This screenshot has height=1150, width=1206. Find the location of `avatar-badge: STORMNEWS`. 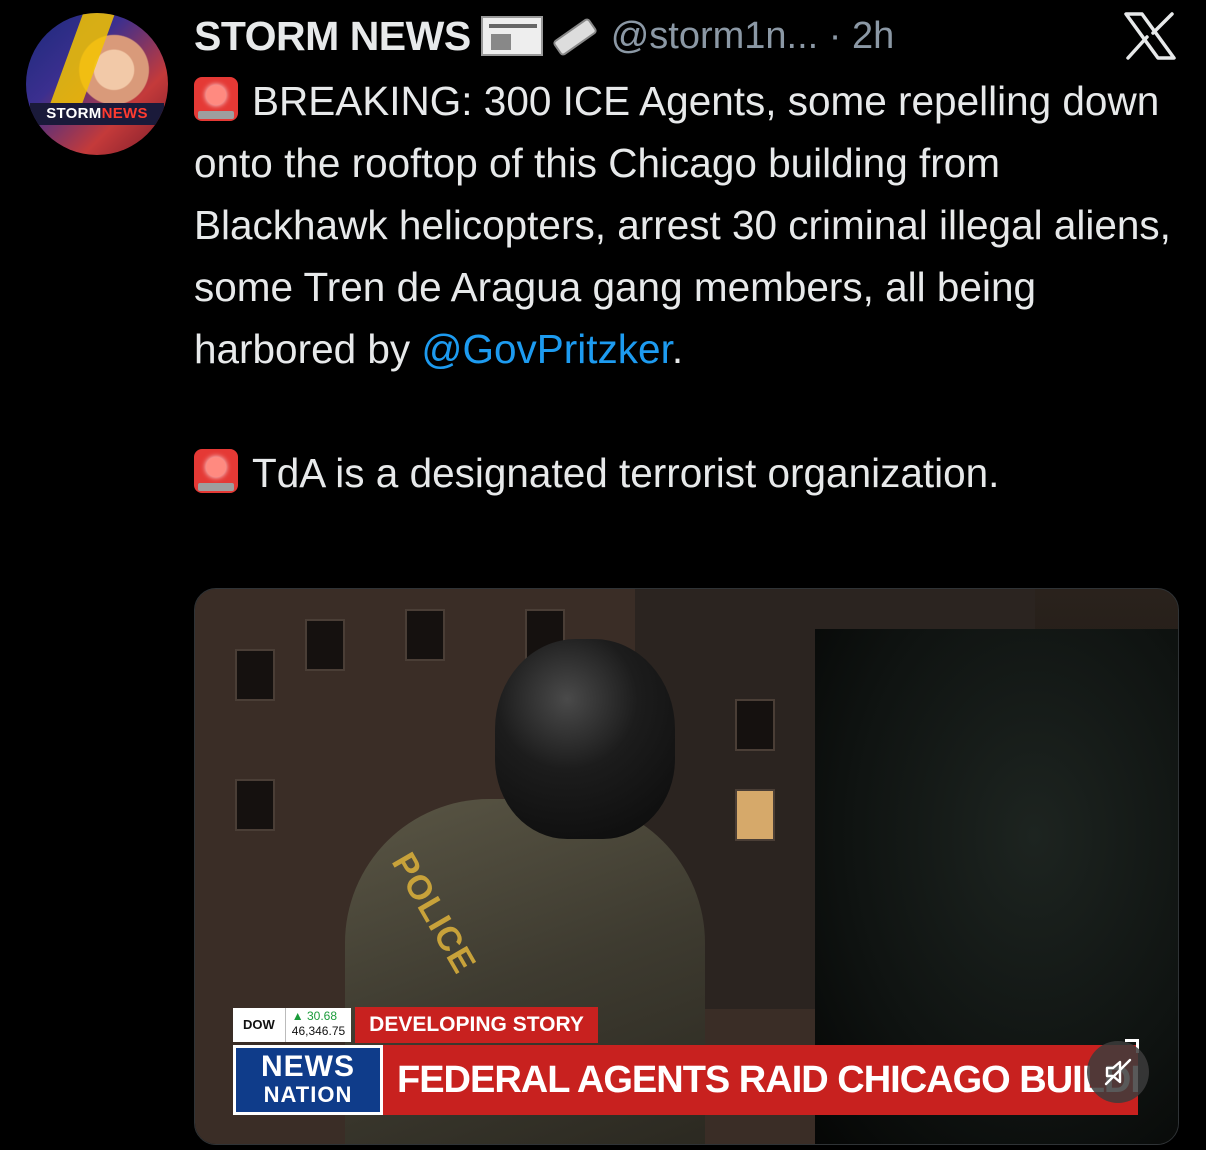

avatar-badge: STORMNEWS is located at coordinates (97, 114).